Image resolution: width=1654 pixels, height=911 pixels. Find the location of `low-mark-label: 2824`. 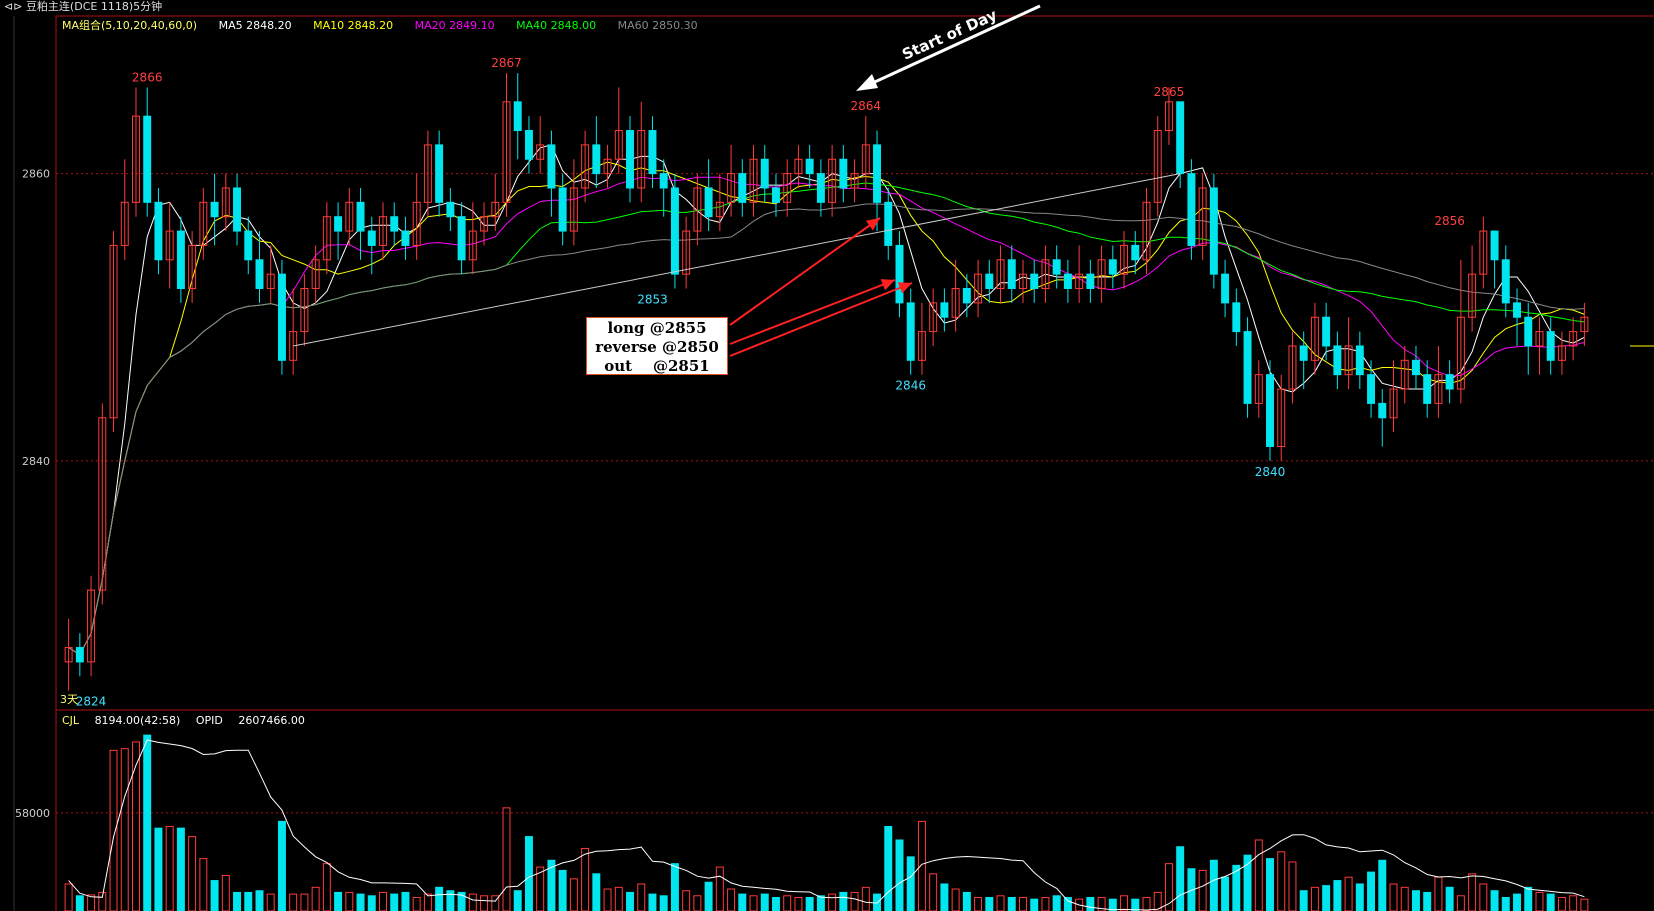

low-mark-label: 2824 is located at coordinates (91, 702).